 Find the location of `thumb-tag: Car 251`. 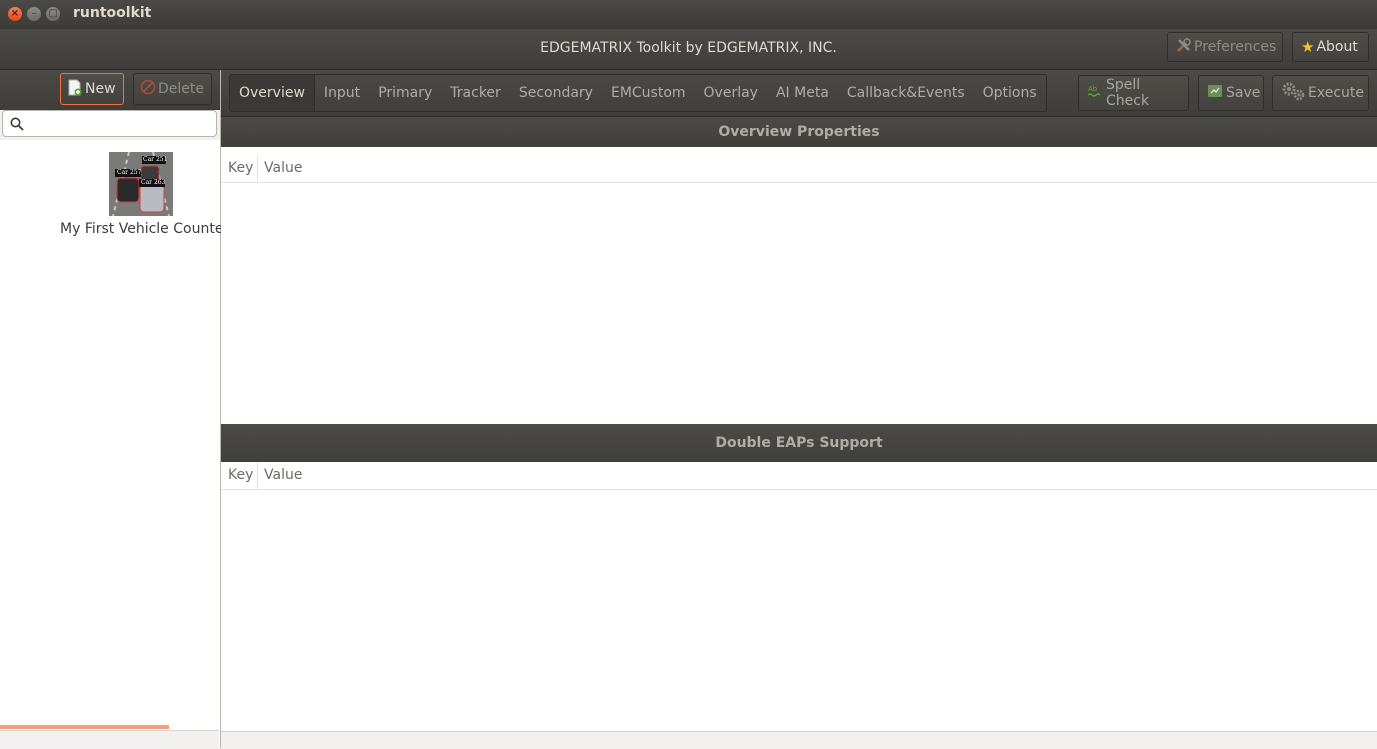

thumb-tag: Car 251 is located at coordinates (155, 159).